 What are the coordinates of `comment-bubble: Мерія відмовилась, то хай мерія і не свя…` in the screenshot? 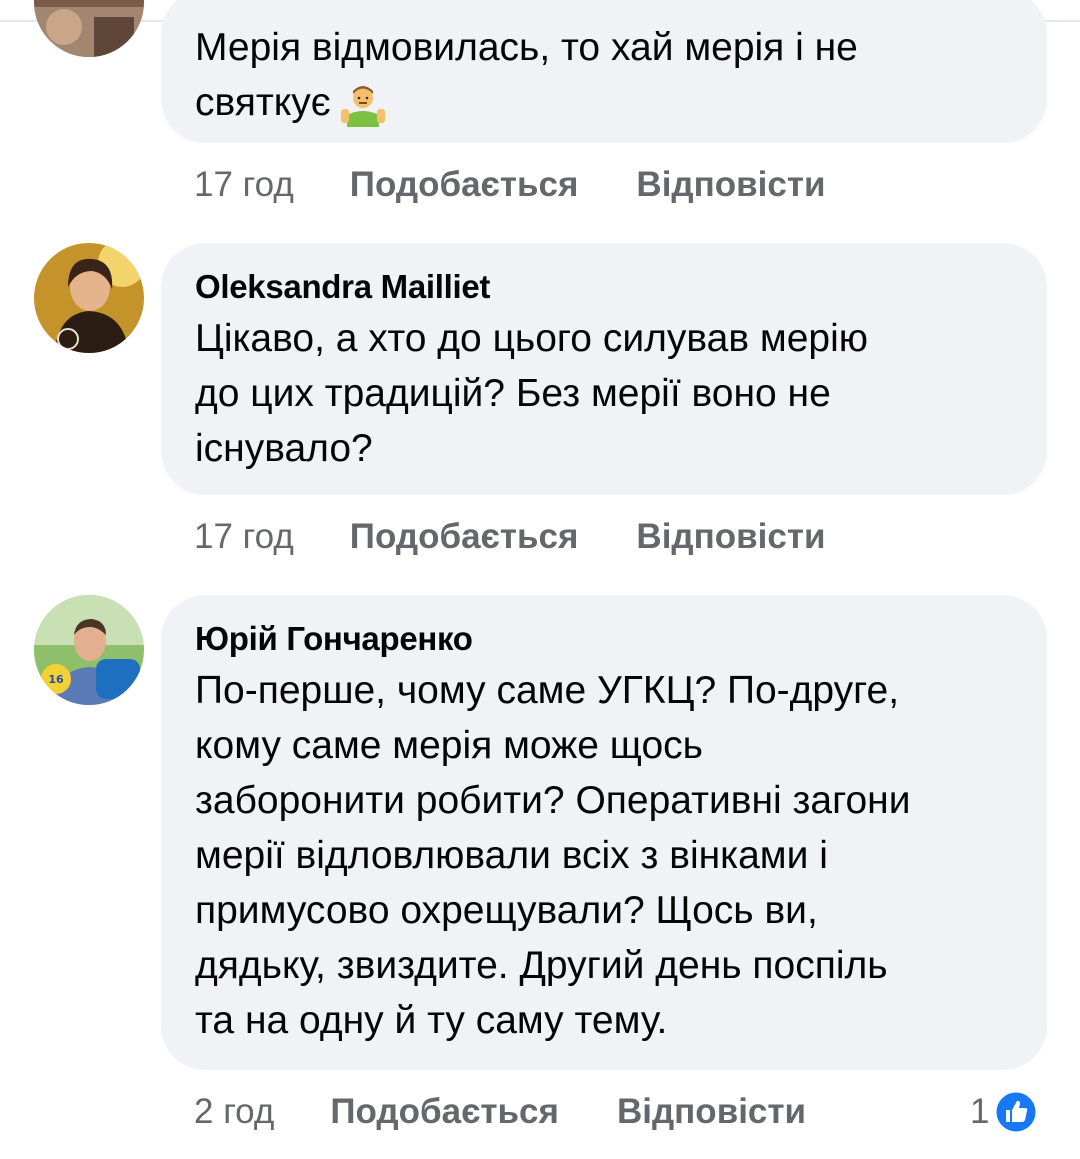 It's located at (604, 71).